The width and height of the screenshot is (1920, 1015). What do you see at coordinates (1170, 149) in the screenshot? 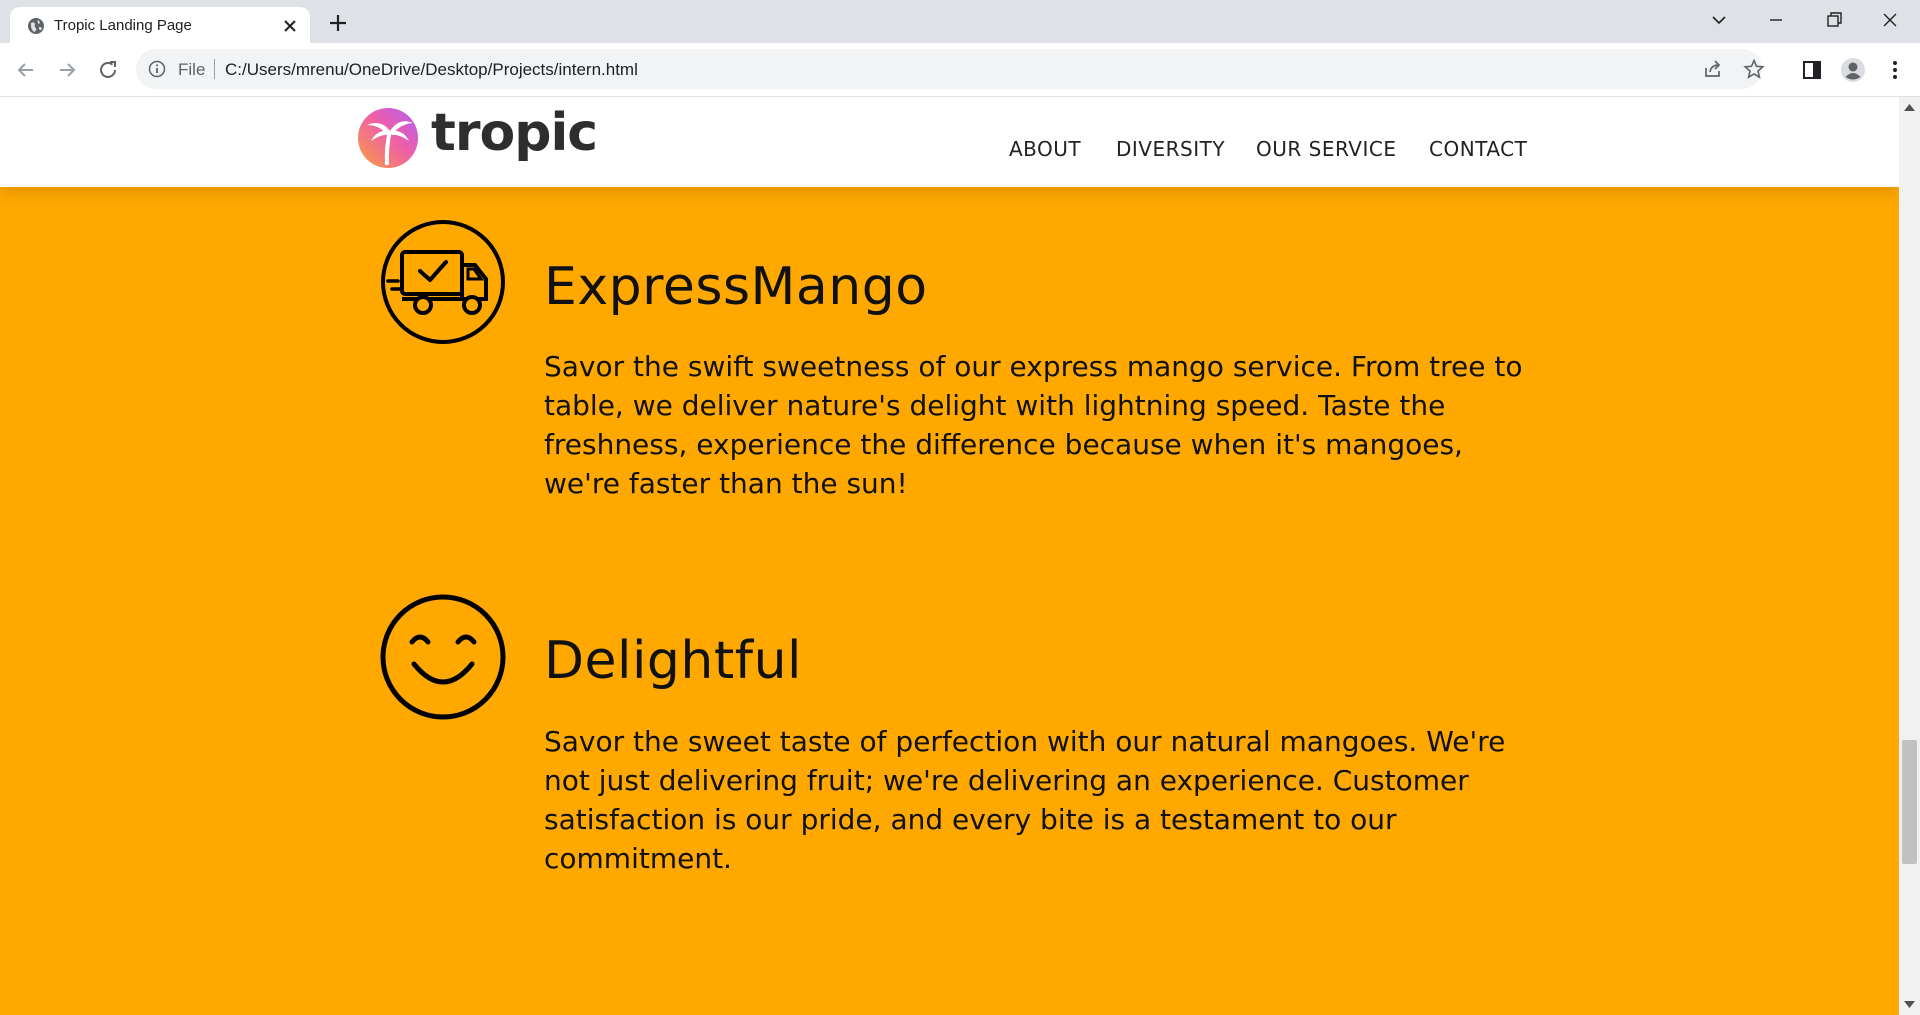
I see `nav-link-diversity: DIVERSITY` at bounding box center [1170, 149].